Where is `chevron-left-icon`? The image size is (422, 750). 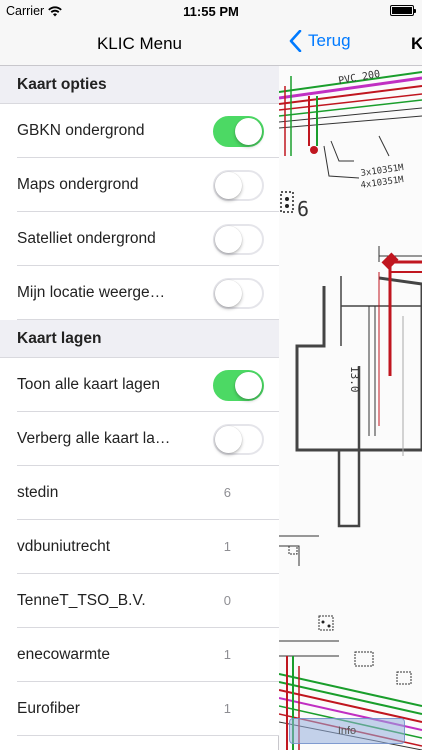
chevron-left-icon is located at coordinates (295, 41).